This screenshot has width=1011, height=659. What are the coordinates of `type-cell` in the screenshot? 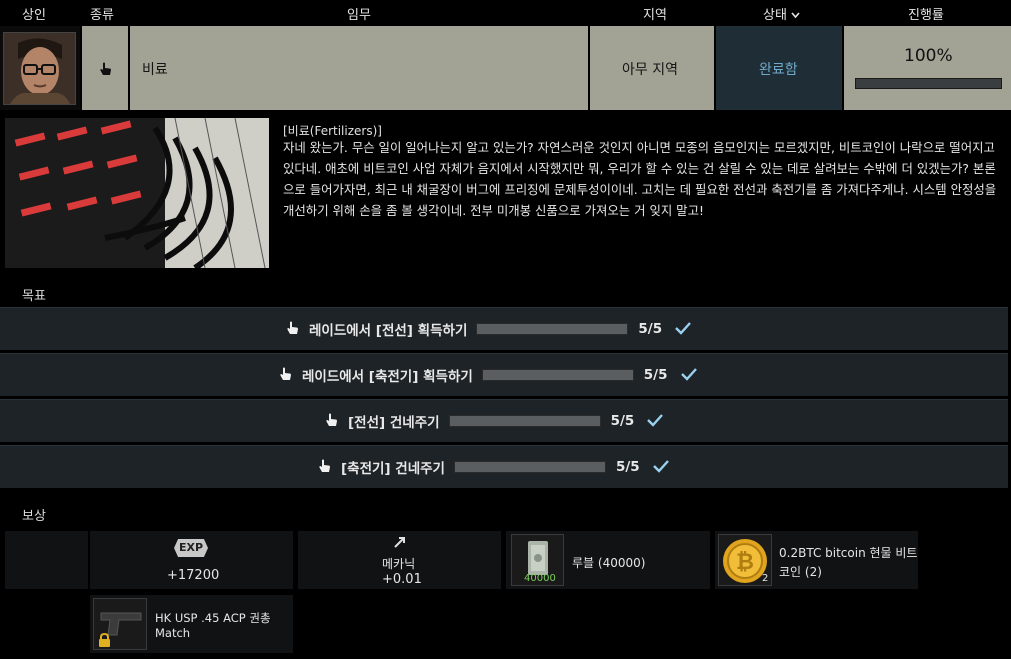 It's located at (105, 68).